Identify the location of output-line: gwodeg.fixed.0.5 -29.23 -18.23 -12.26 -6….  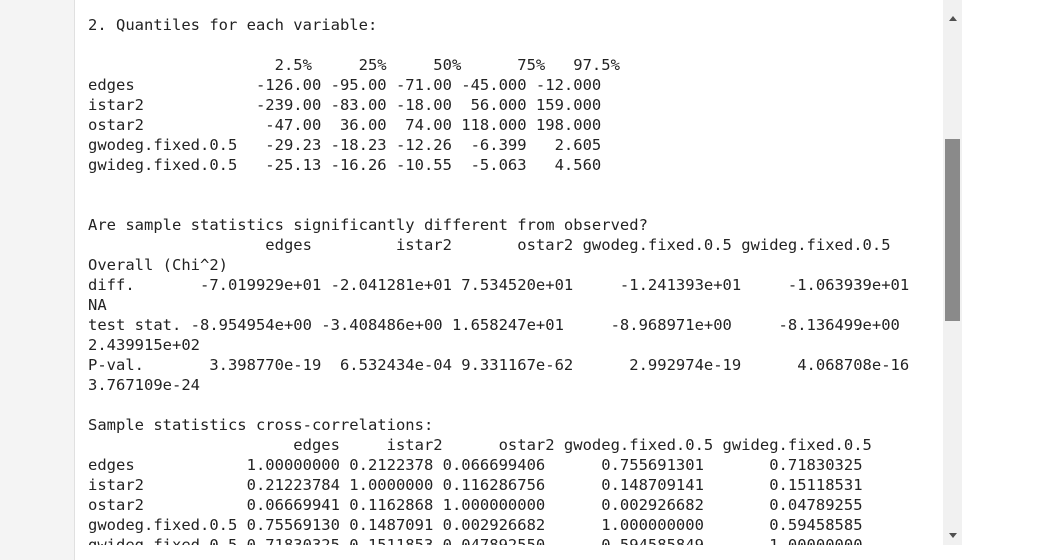
(345, 145).